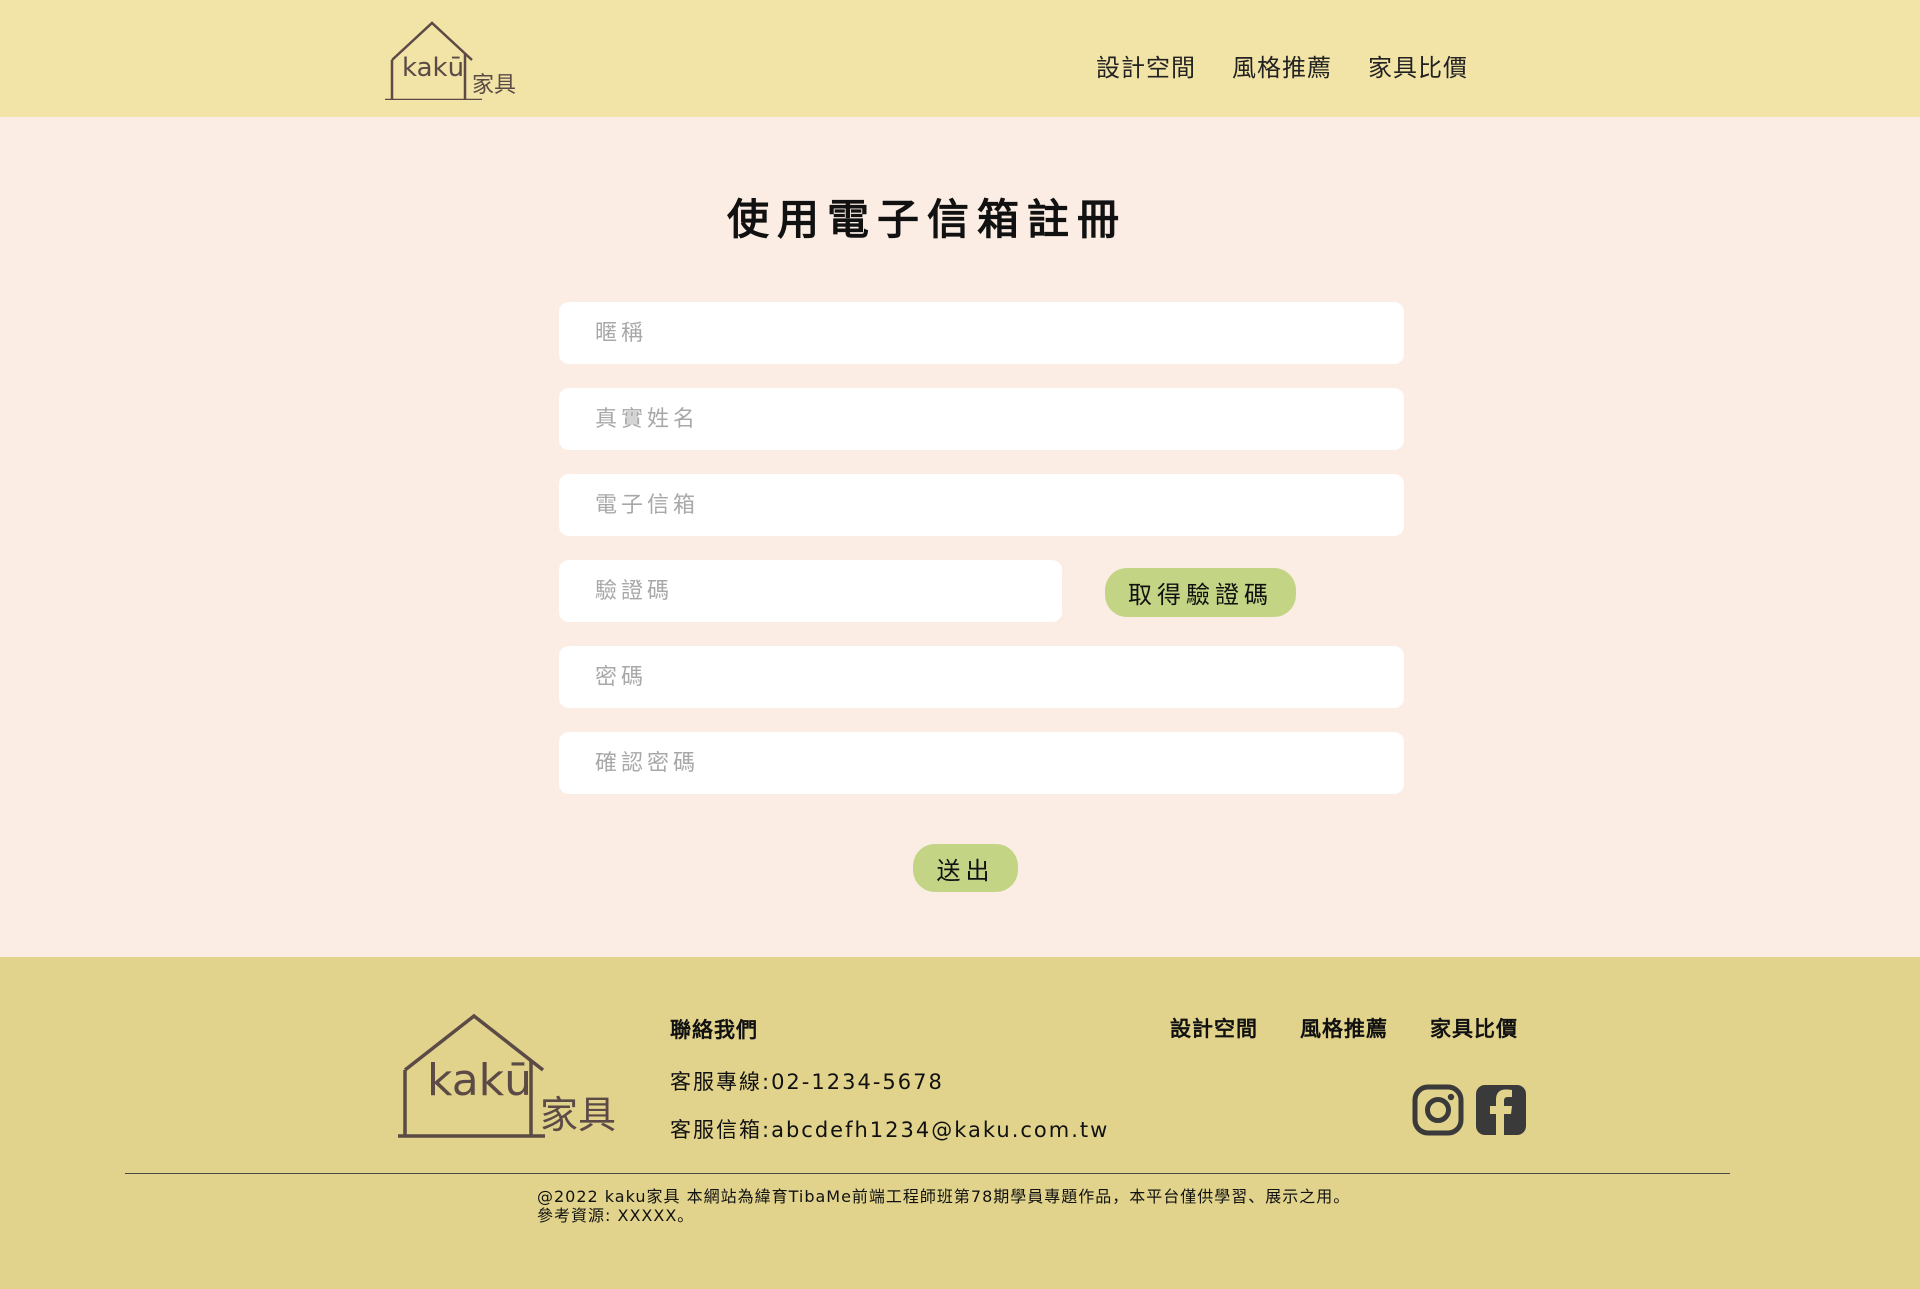 The width and height of the screenshot is (1920, 1289). I want to click on nickname-input, so click(981, 333).